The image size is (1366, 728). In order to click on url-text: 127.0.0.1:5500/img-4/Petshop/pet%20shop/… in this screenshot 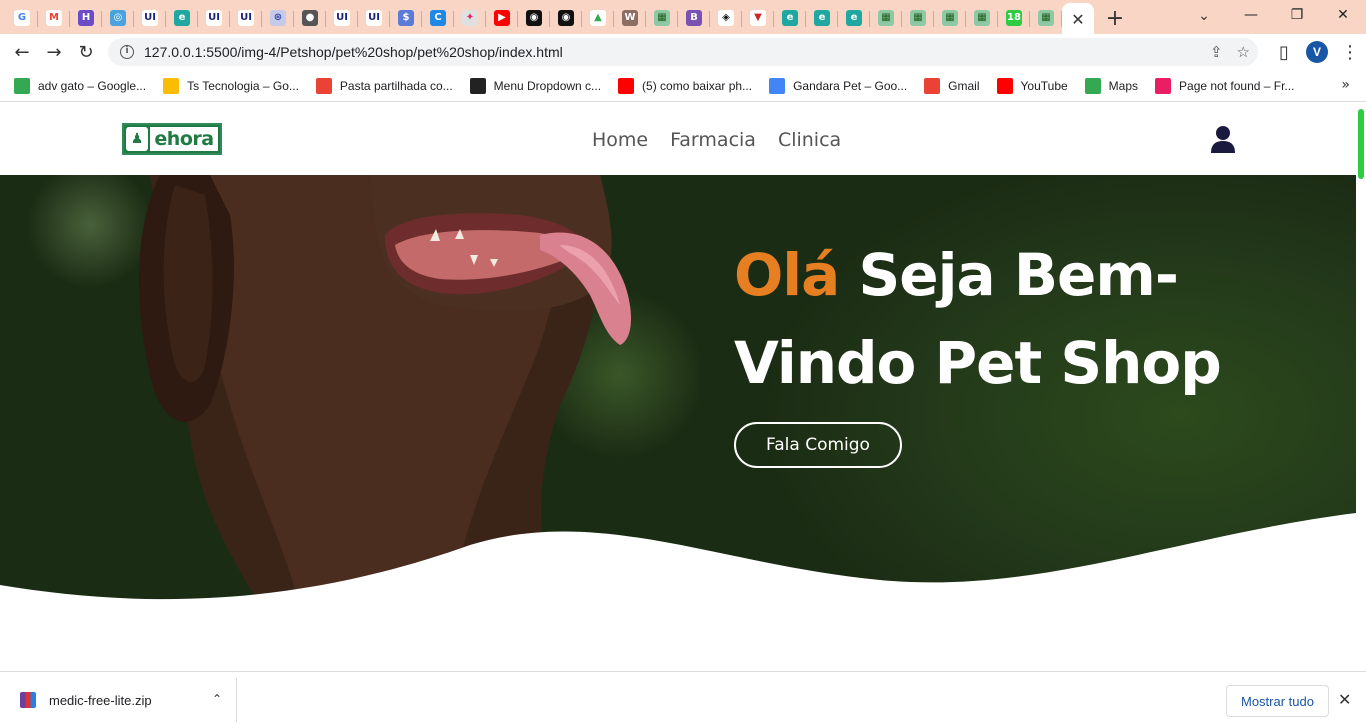, I will do `click(353, 52)`.